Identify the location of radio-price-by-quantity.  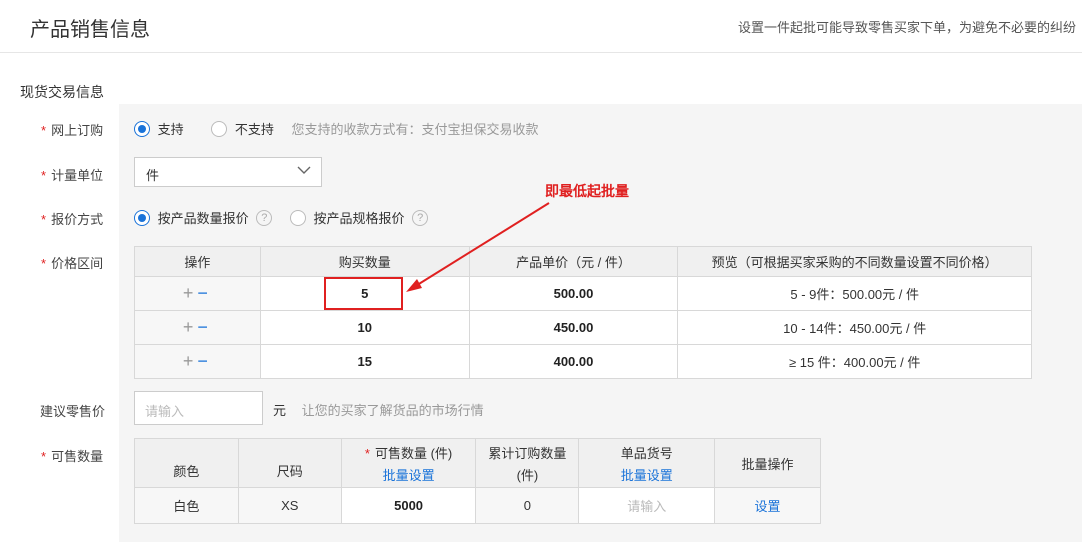
(142, 217).